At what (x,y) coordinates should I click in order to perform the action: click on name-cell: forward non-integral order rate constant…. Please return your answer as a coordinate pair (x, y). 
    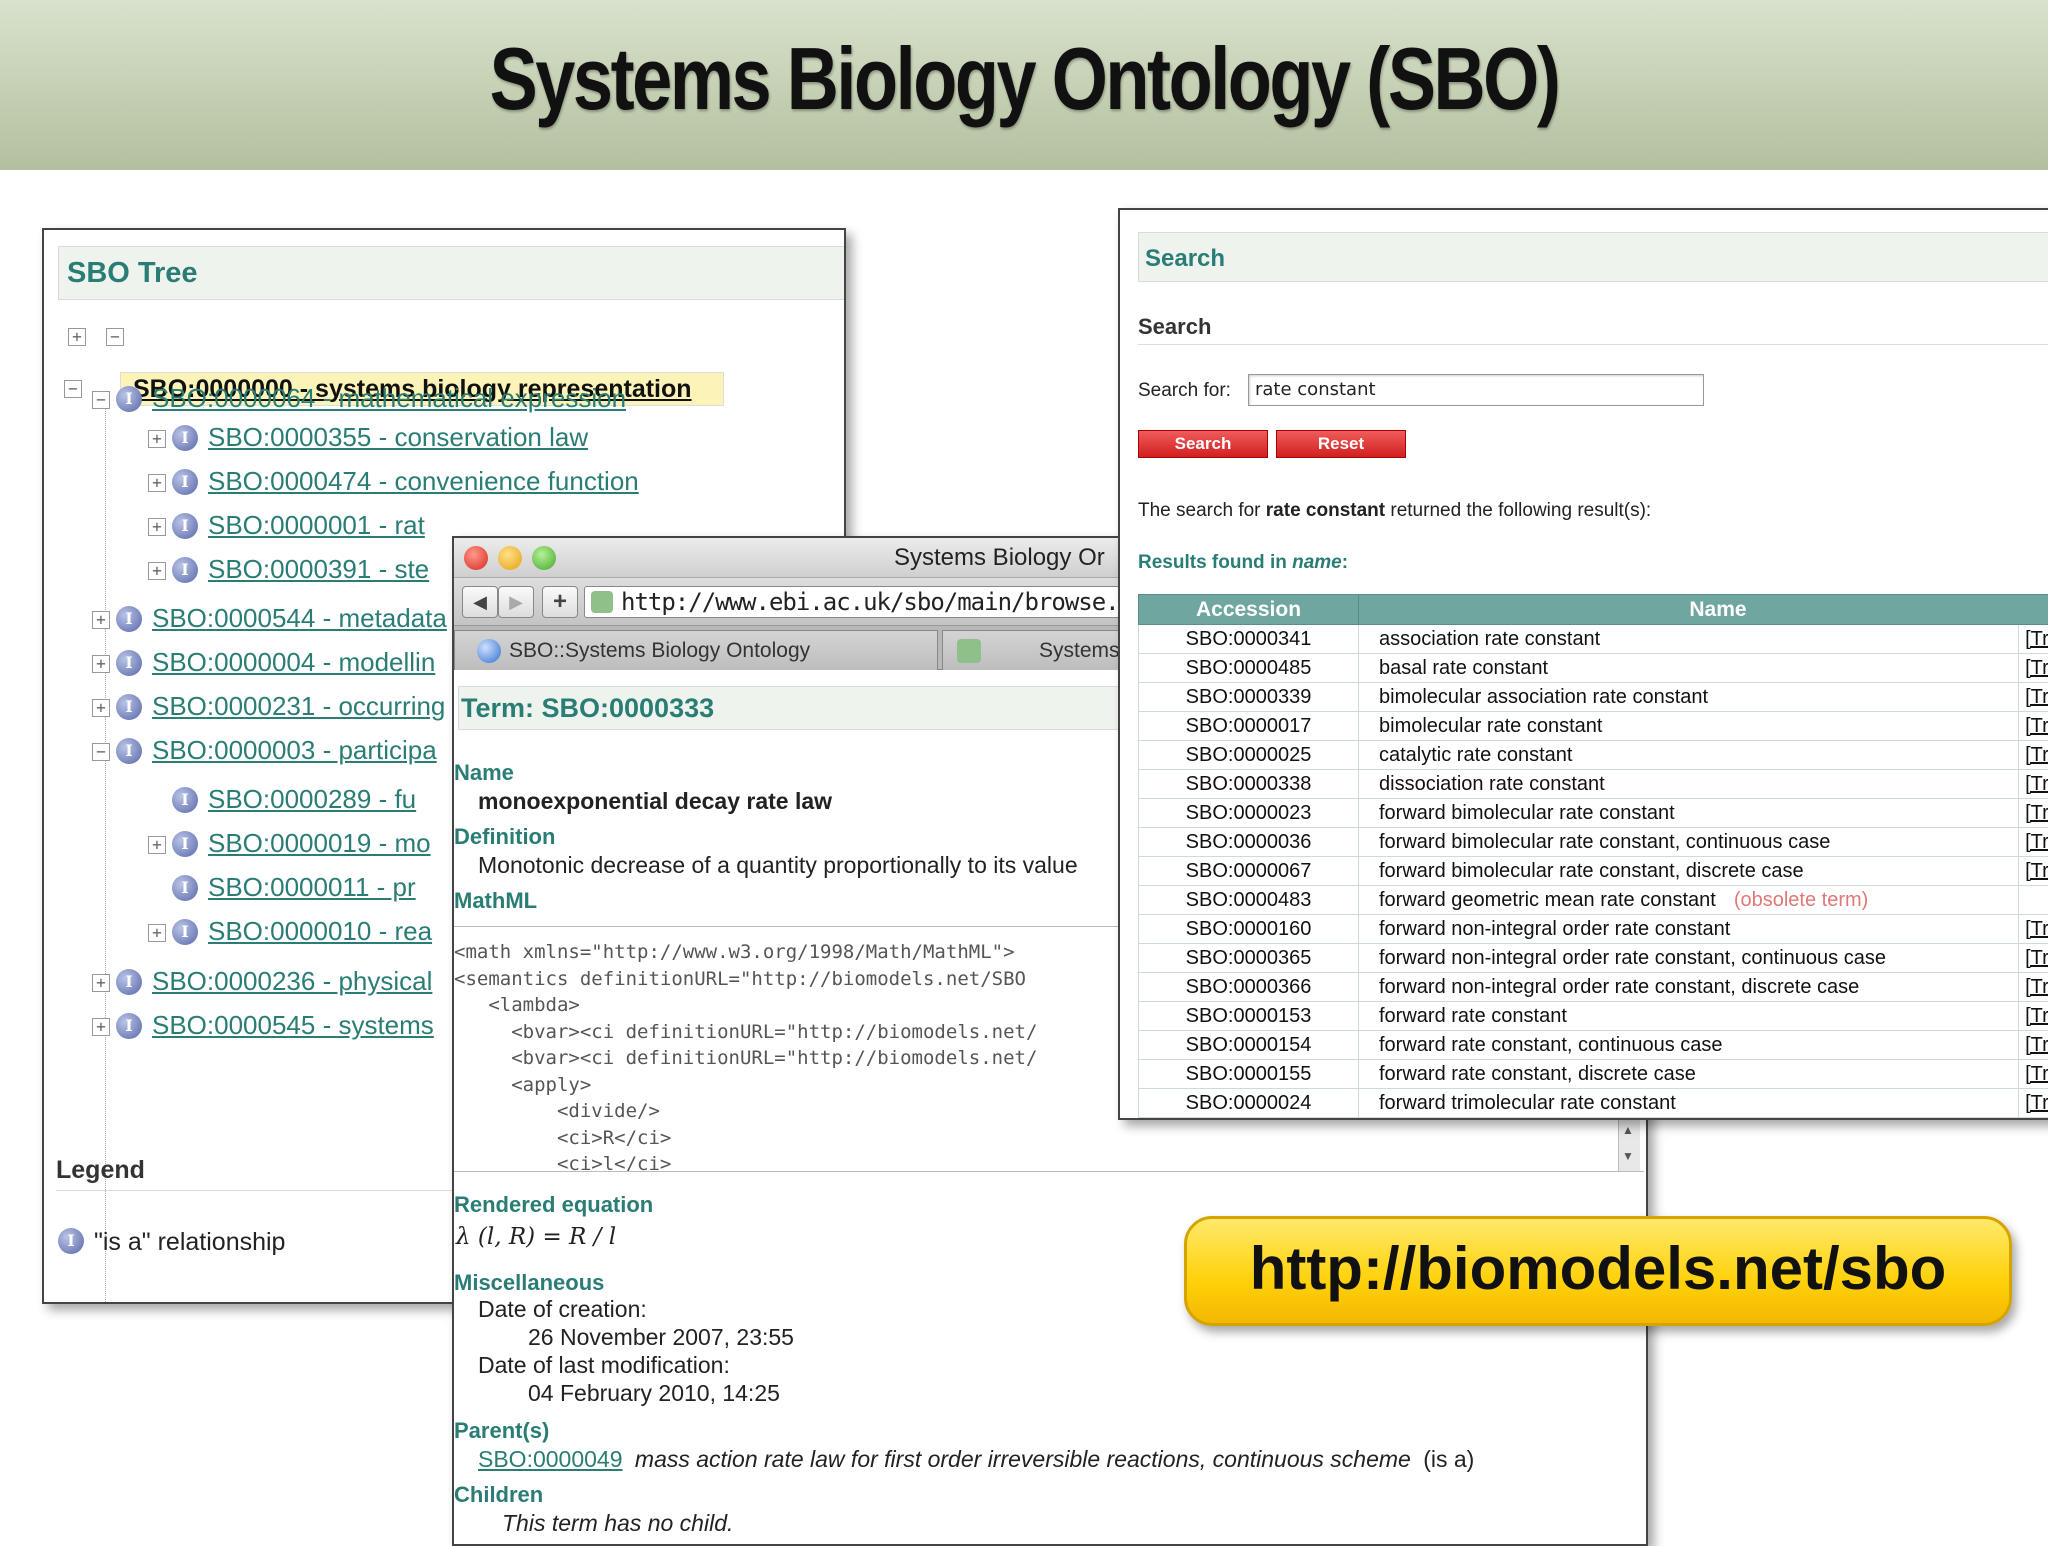
    Looking at the image, I should click on (1689, 987).